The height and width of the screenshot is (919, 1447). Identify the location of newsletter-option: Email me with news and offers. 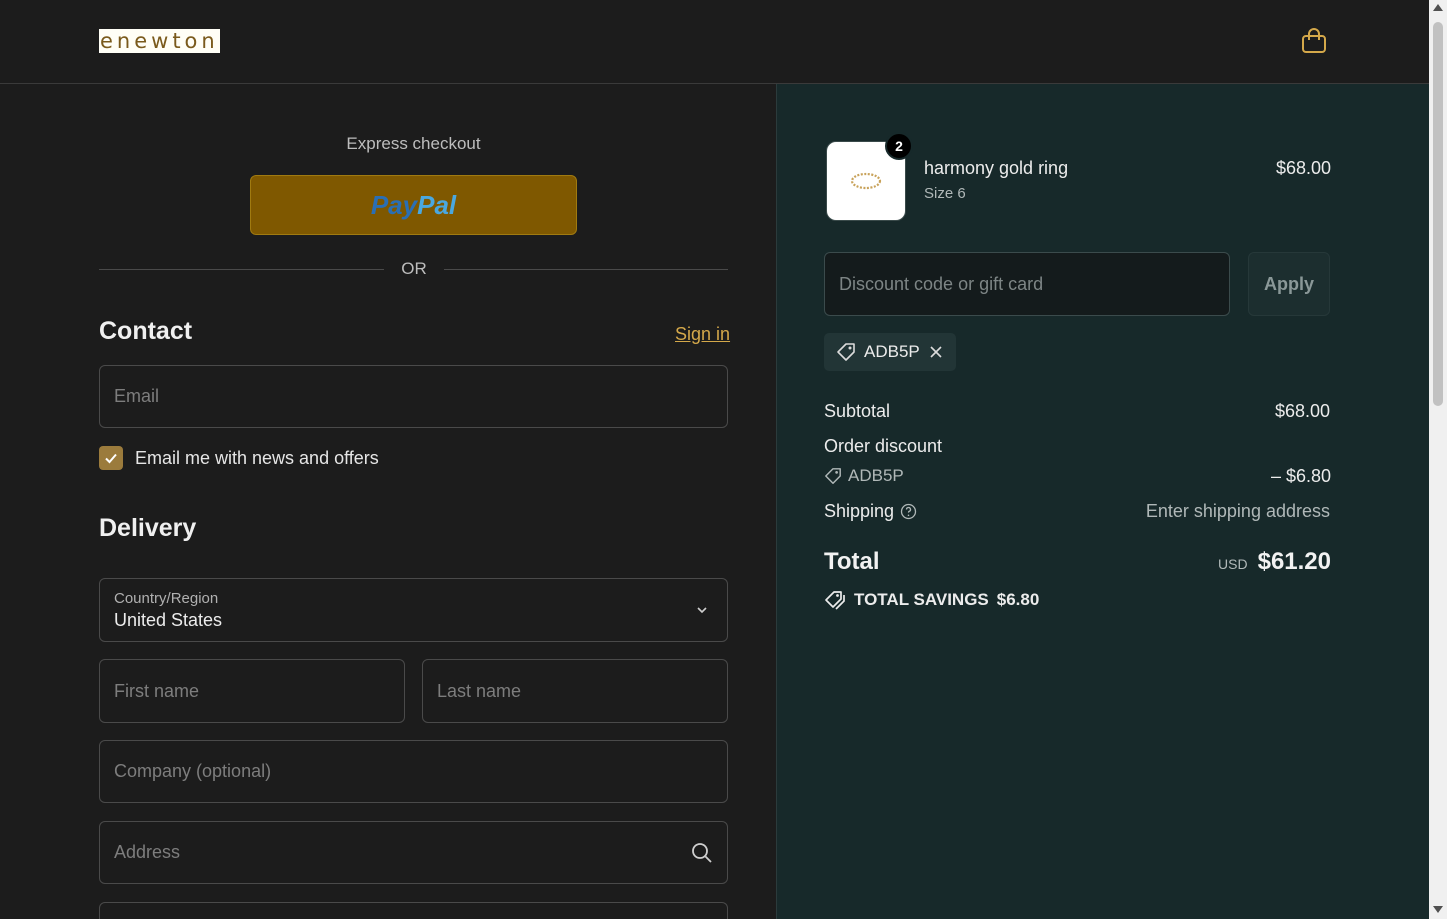
(239, 458).